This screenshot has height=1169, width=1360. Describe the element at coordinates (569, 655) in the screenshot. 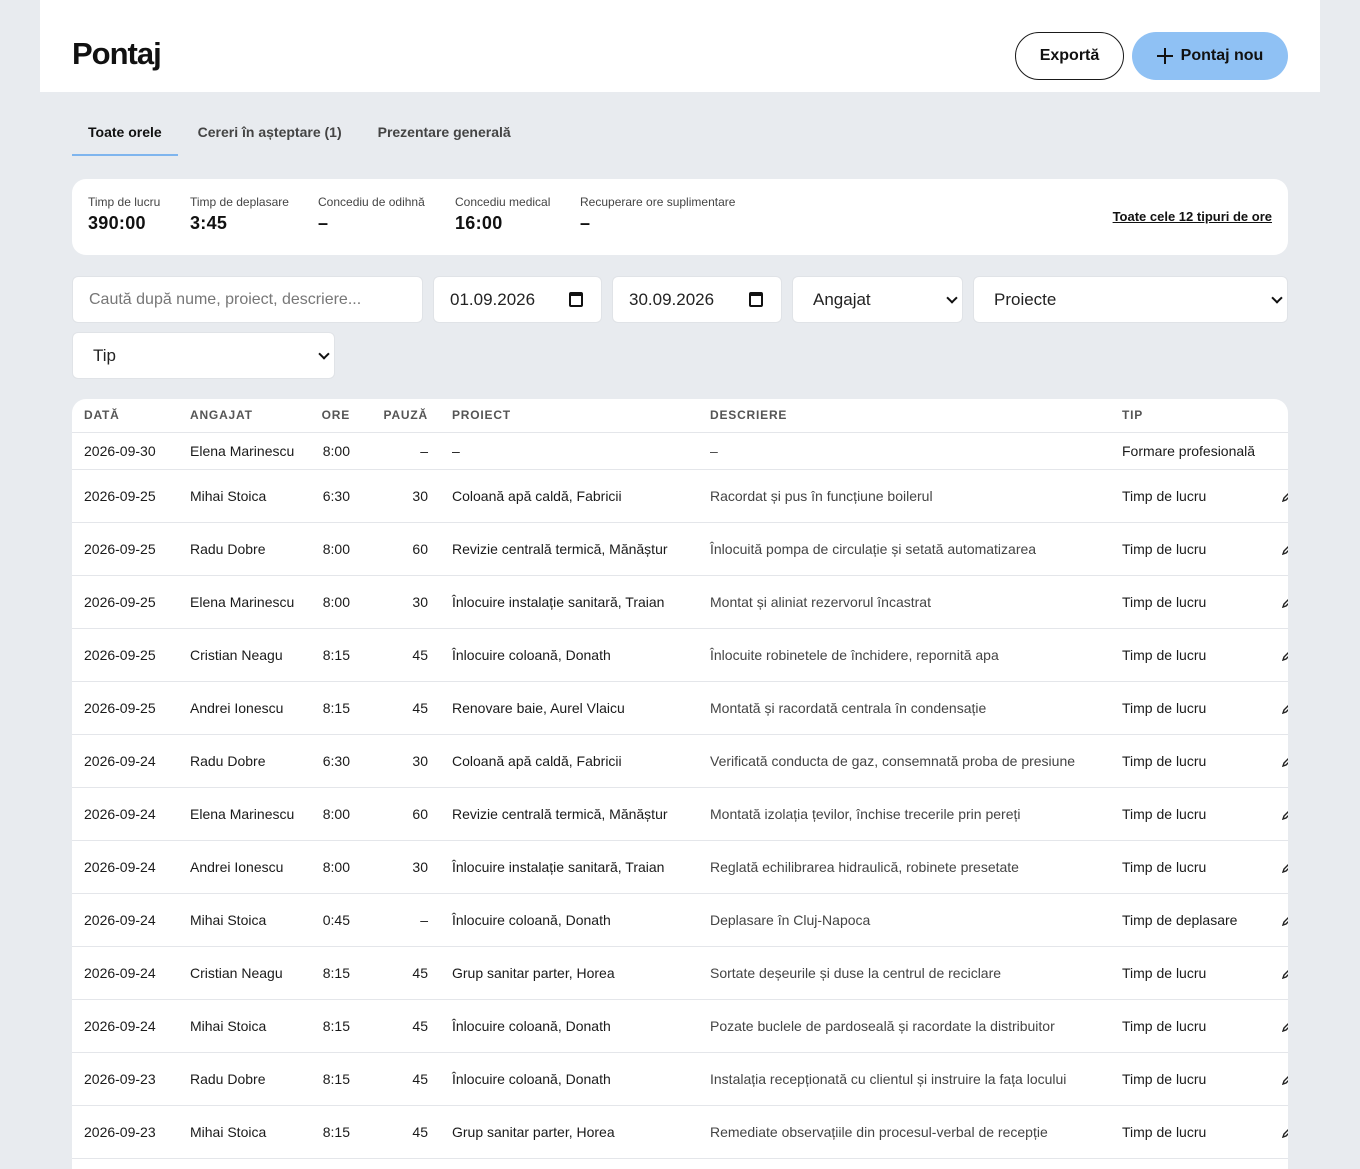

I see `cell-project: Înlocuire coloană, Donath` at that location.